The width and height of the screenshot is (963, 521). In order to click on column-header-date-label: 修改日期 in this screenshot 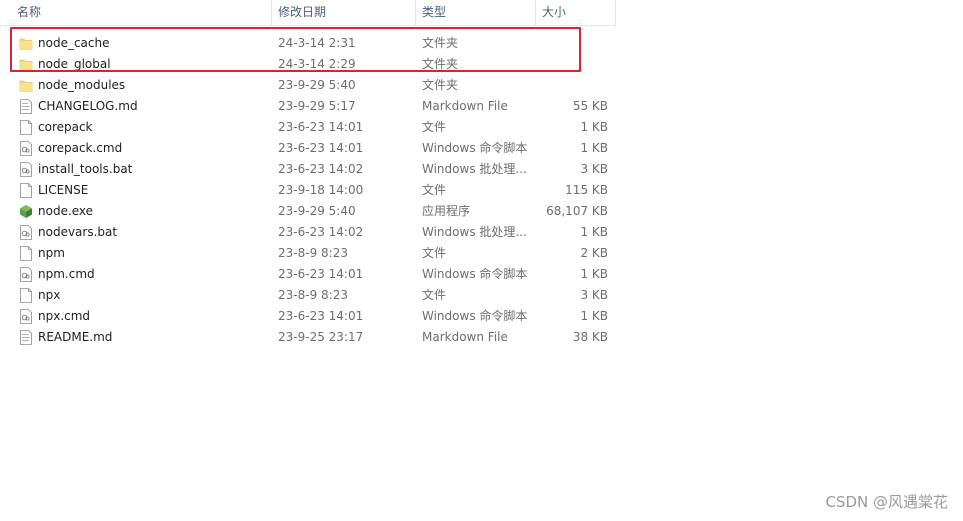, I will do `click(302, 12)`.